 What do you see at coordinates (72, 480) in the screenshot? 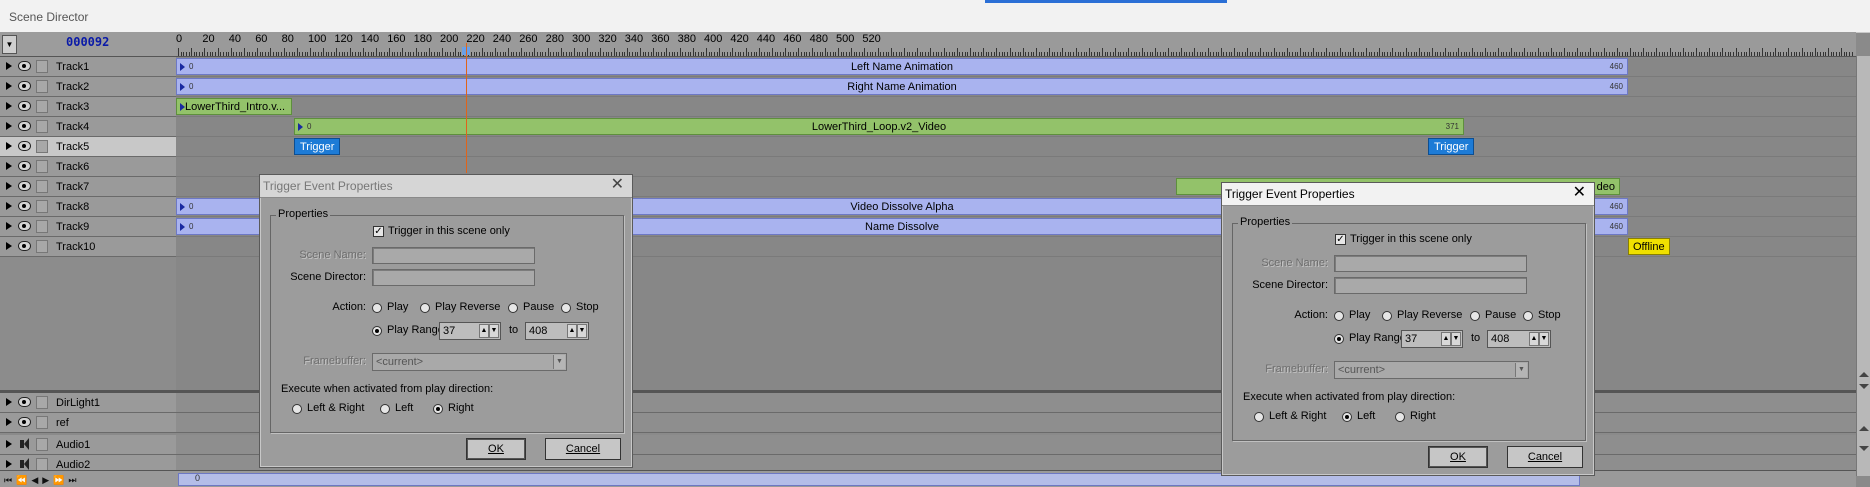
I see `go-to-end-icon: ⏭` at bounding box center [72, 480].